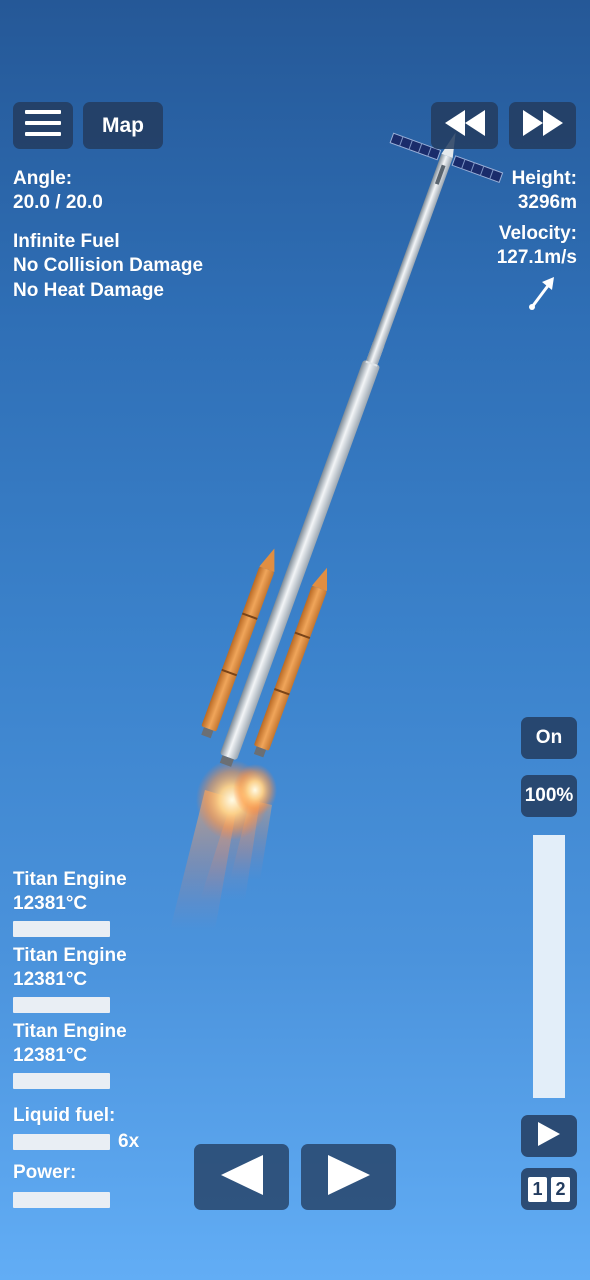  Describe the element at coordinates (537, 1189) in the screenshot. I see `stage-number-1: 1` at that location.